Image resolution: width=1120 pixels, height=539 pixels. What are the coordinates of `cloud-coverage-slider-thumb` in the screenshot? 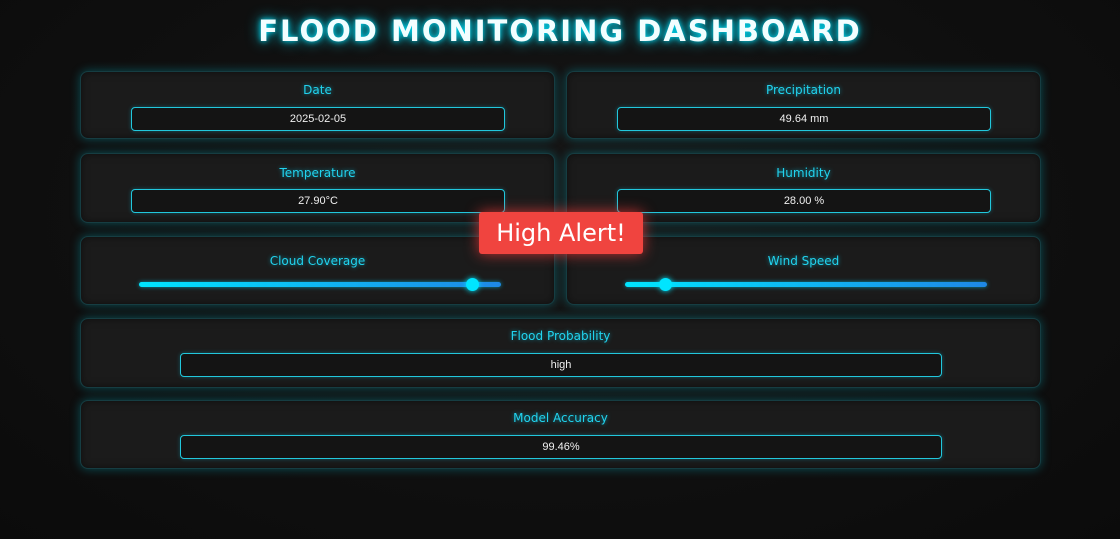 It's located at (473, 284).